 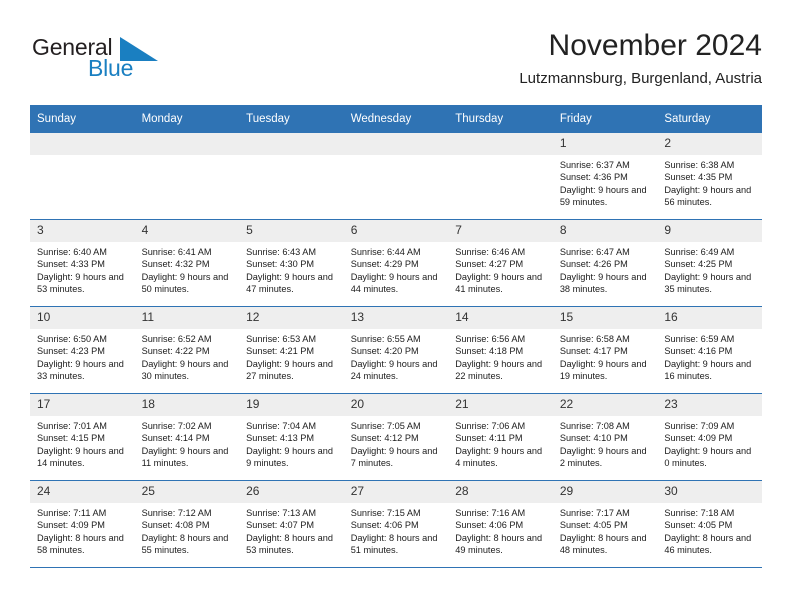 What do you see at coordinates (291, 119) in the screenshot?
I see `weekday-header-tuesday: Tuesday` at bounding box center [291, 119].